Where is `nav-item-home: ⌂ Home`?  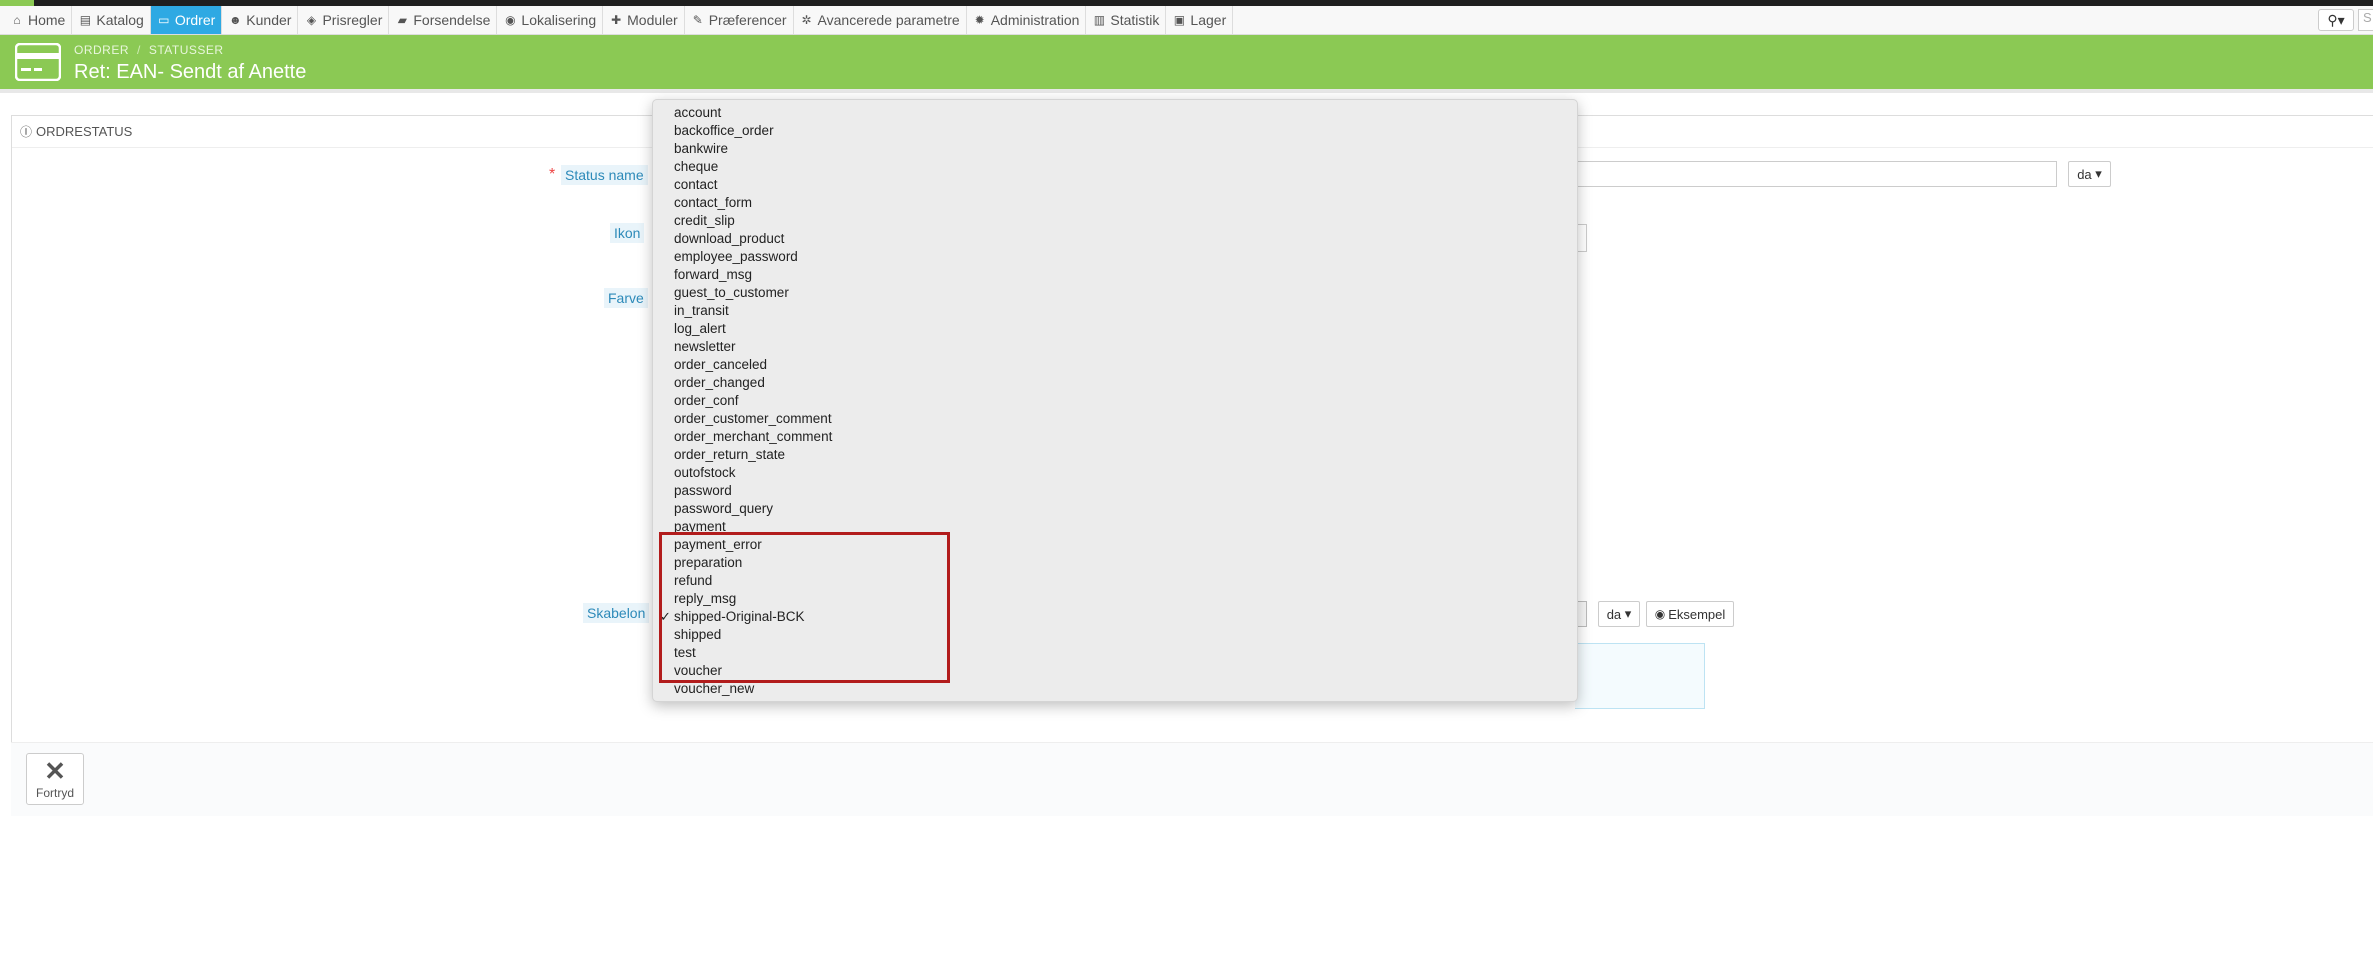 nav-item-home: ⌂ Home is located at coordinates (38, 20).